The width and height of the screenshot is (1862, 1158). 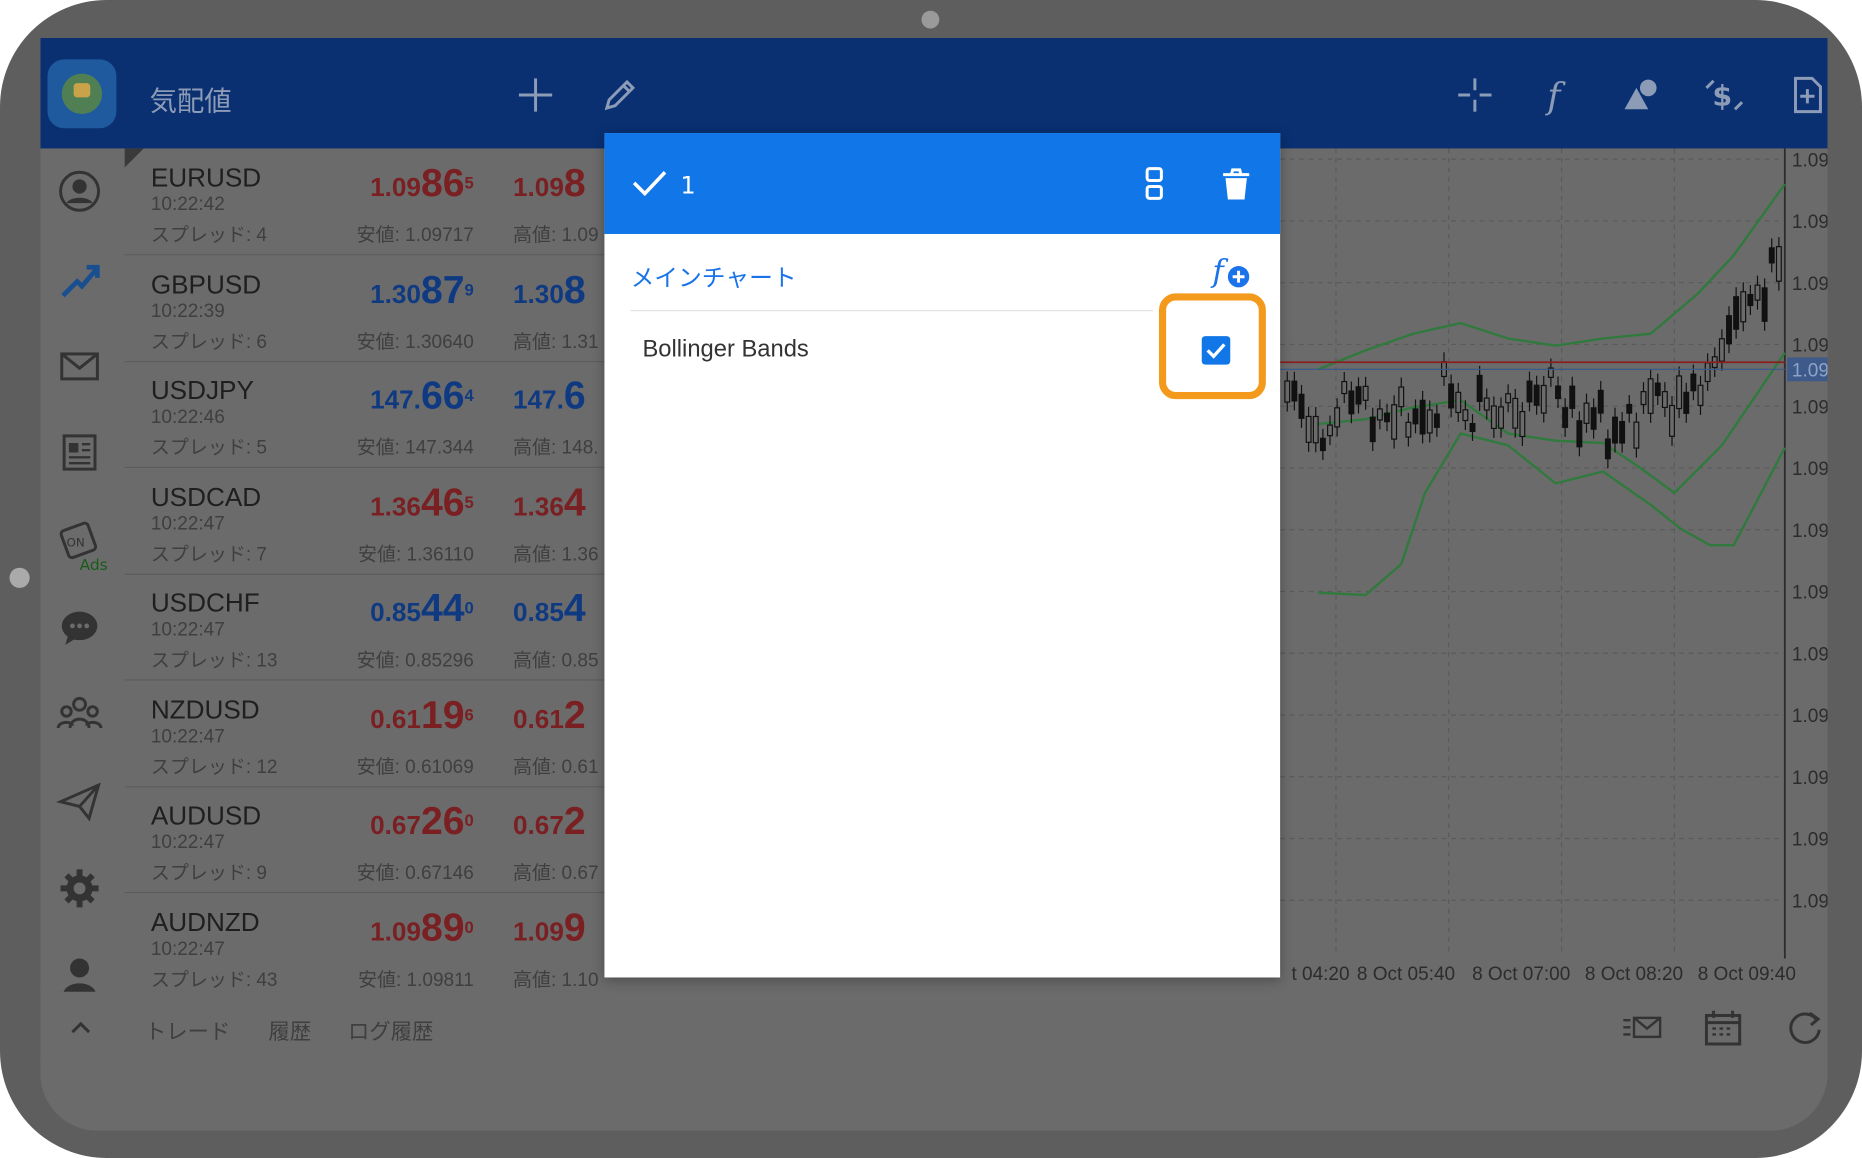 I want to click on pencil-icon, so click(x=620, y=95).